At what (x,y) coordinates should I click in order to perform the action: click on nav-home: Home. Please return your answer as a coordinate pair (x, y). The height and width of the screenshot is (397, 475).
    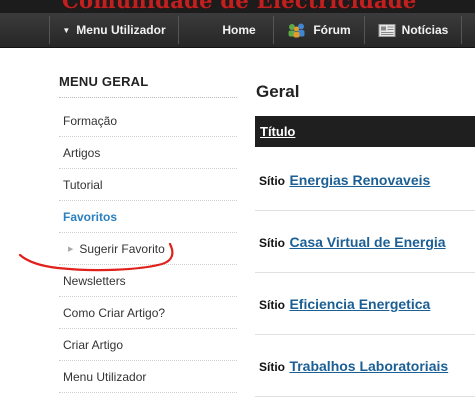
    Looking at the image, I should click on (239, 30).